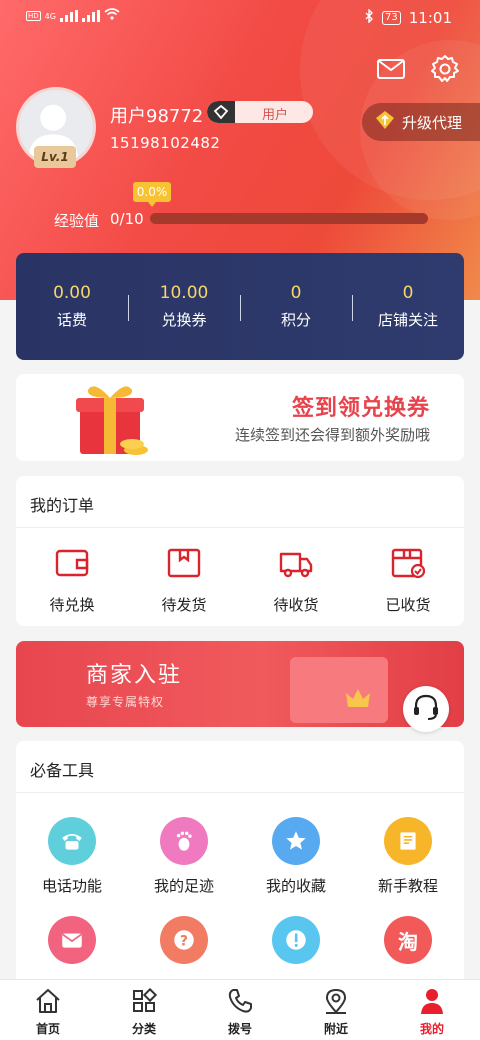  I want to click on header-actions, so click(418, 71).